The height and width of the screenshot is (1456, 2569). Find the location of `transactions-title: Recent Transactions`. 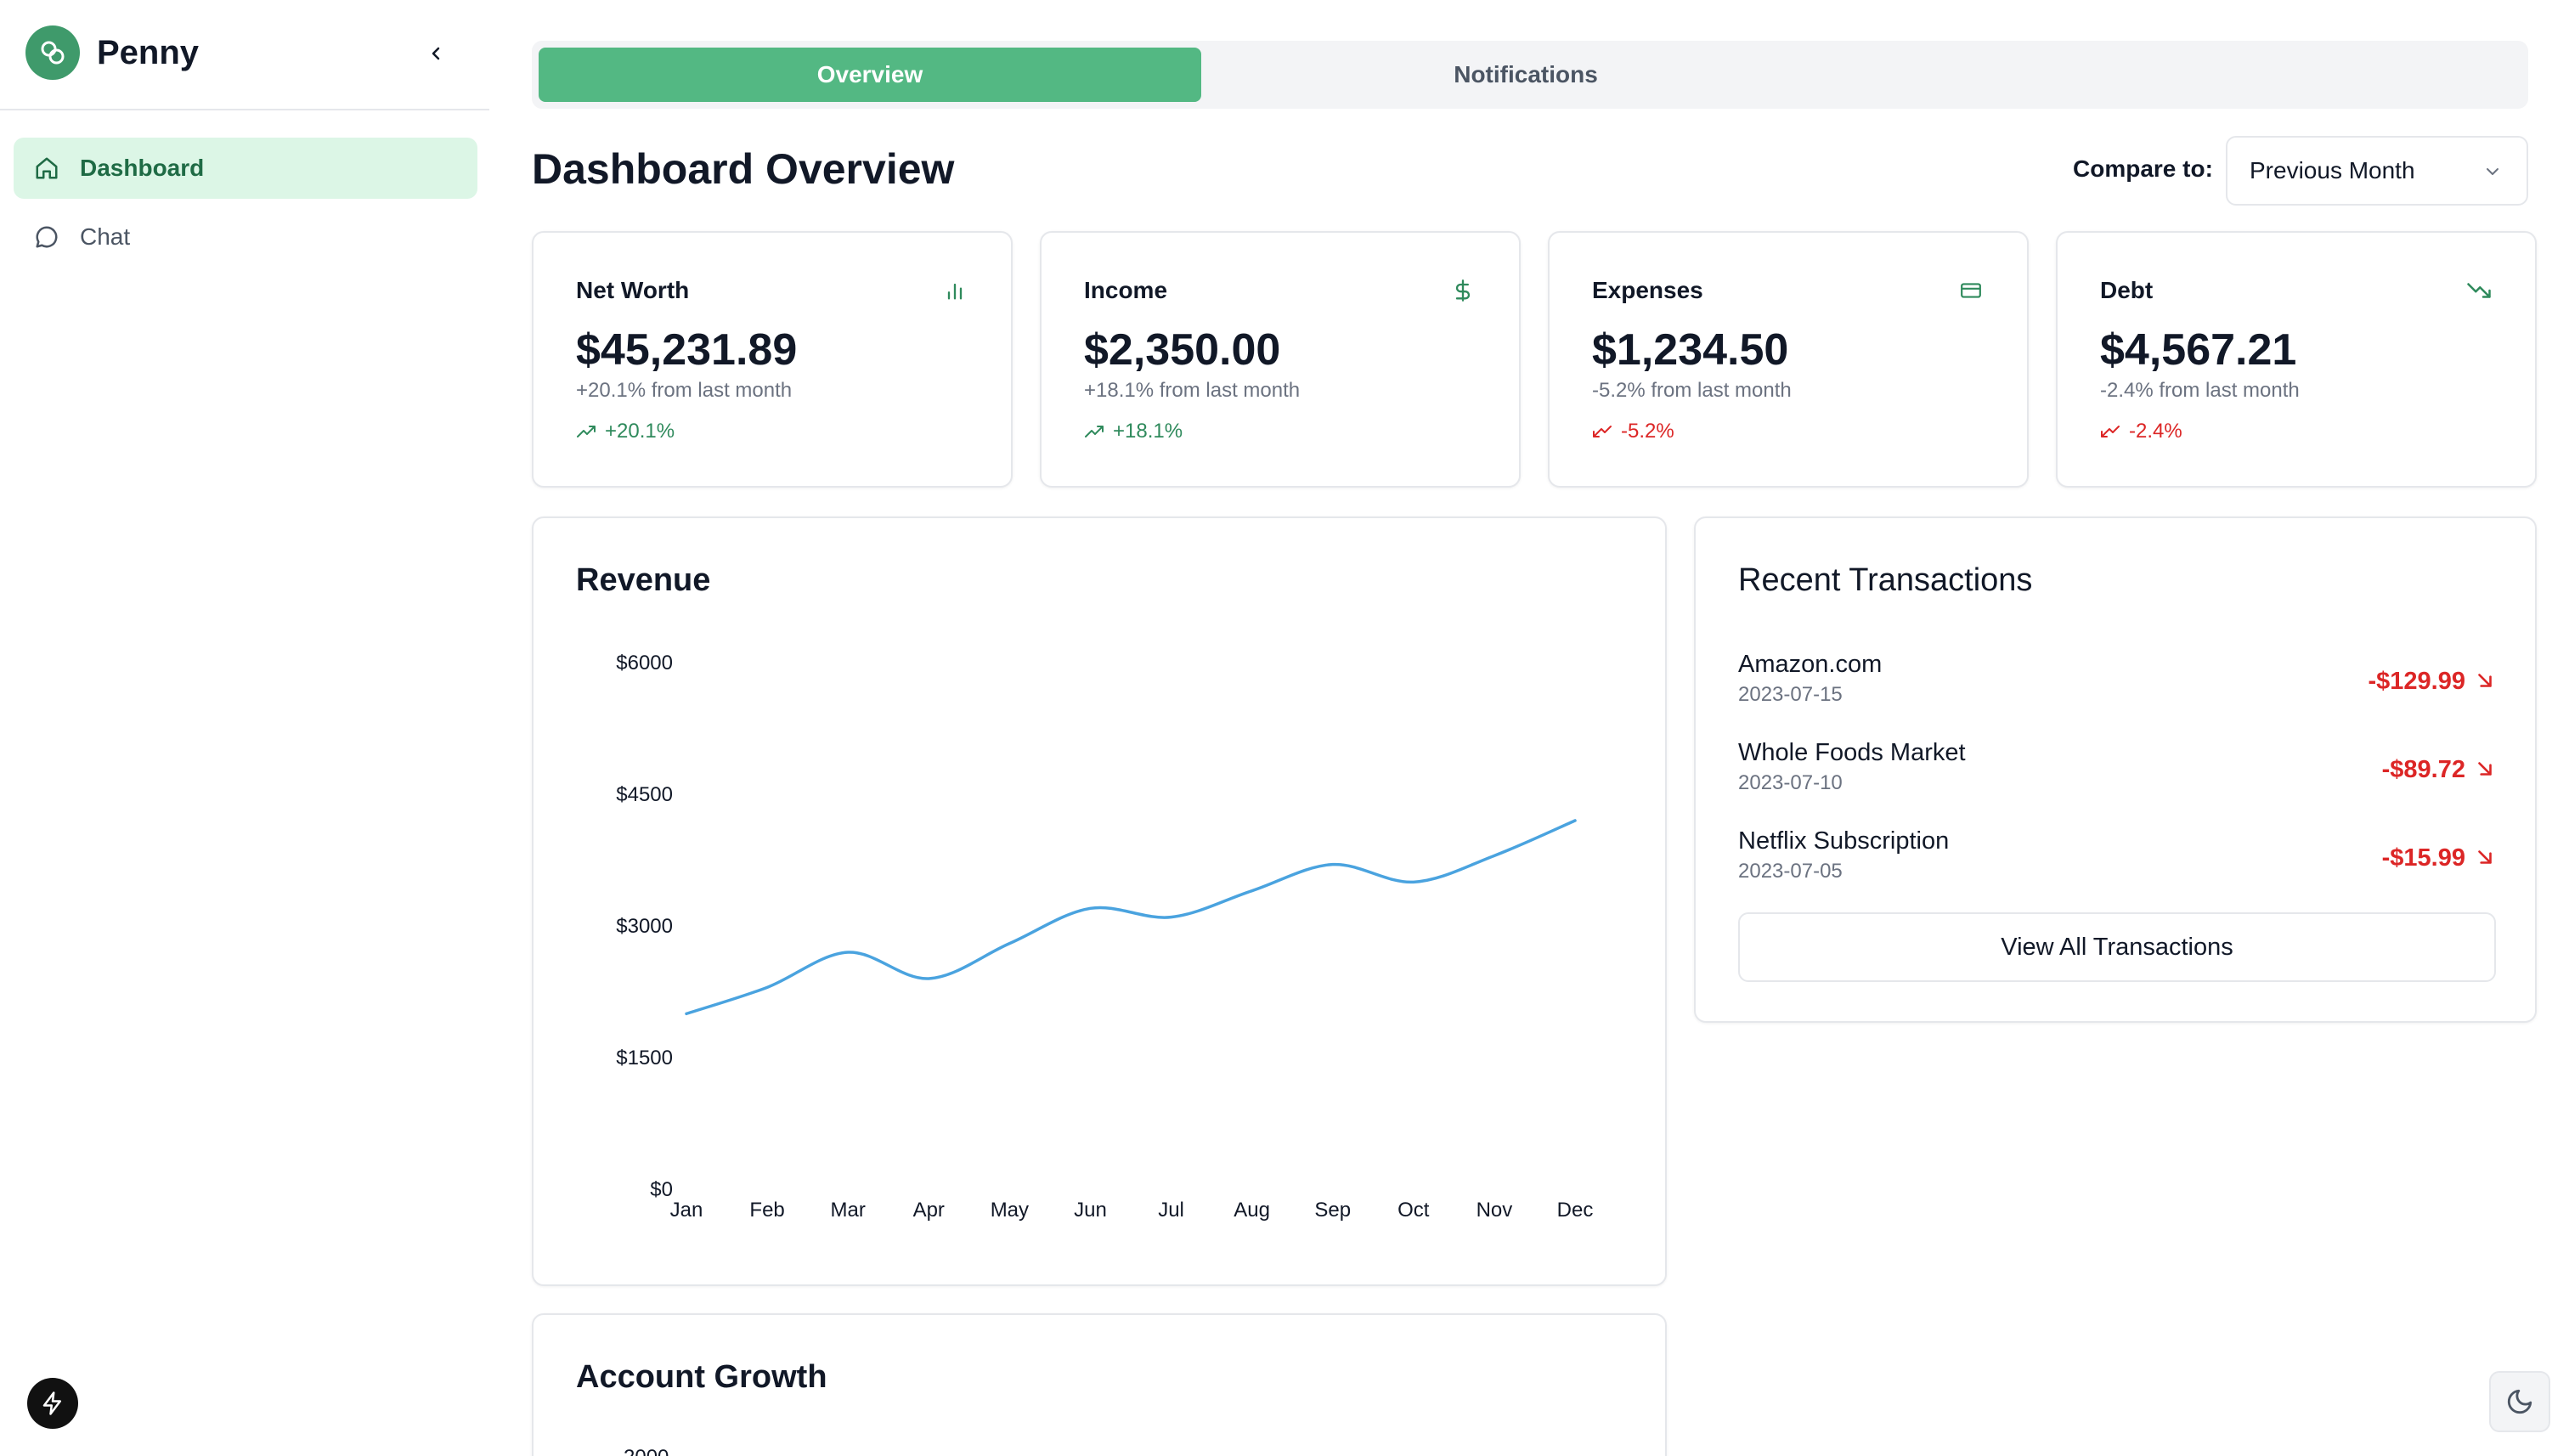

transactions-title: Recent Transactions is located at coordinates (1885, 580).